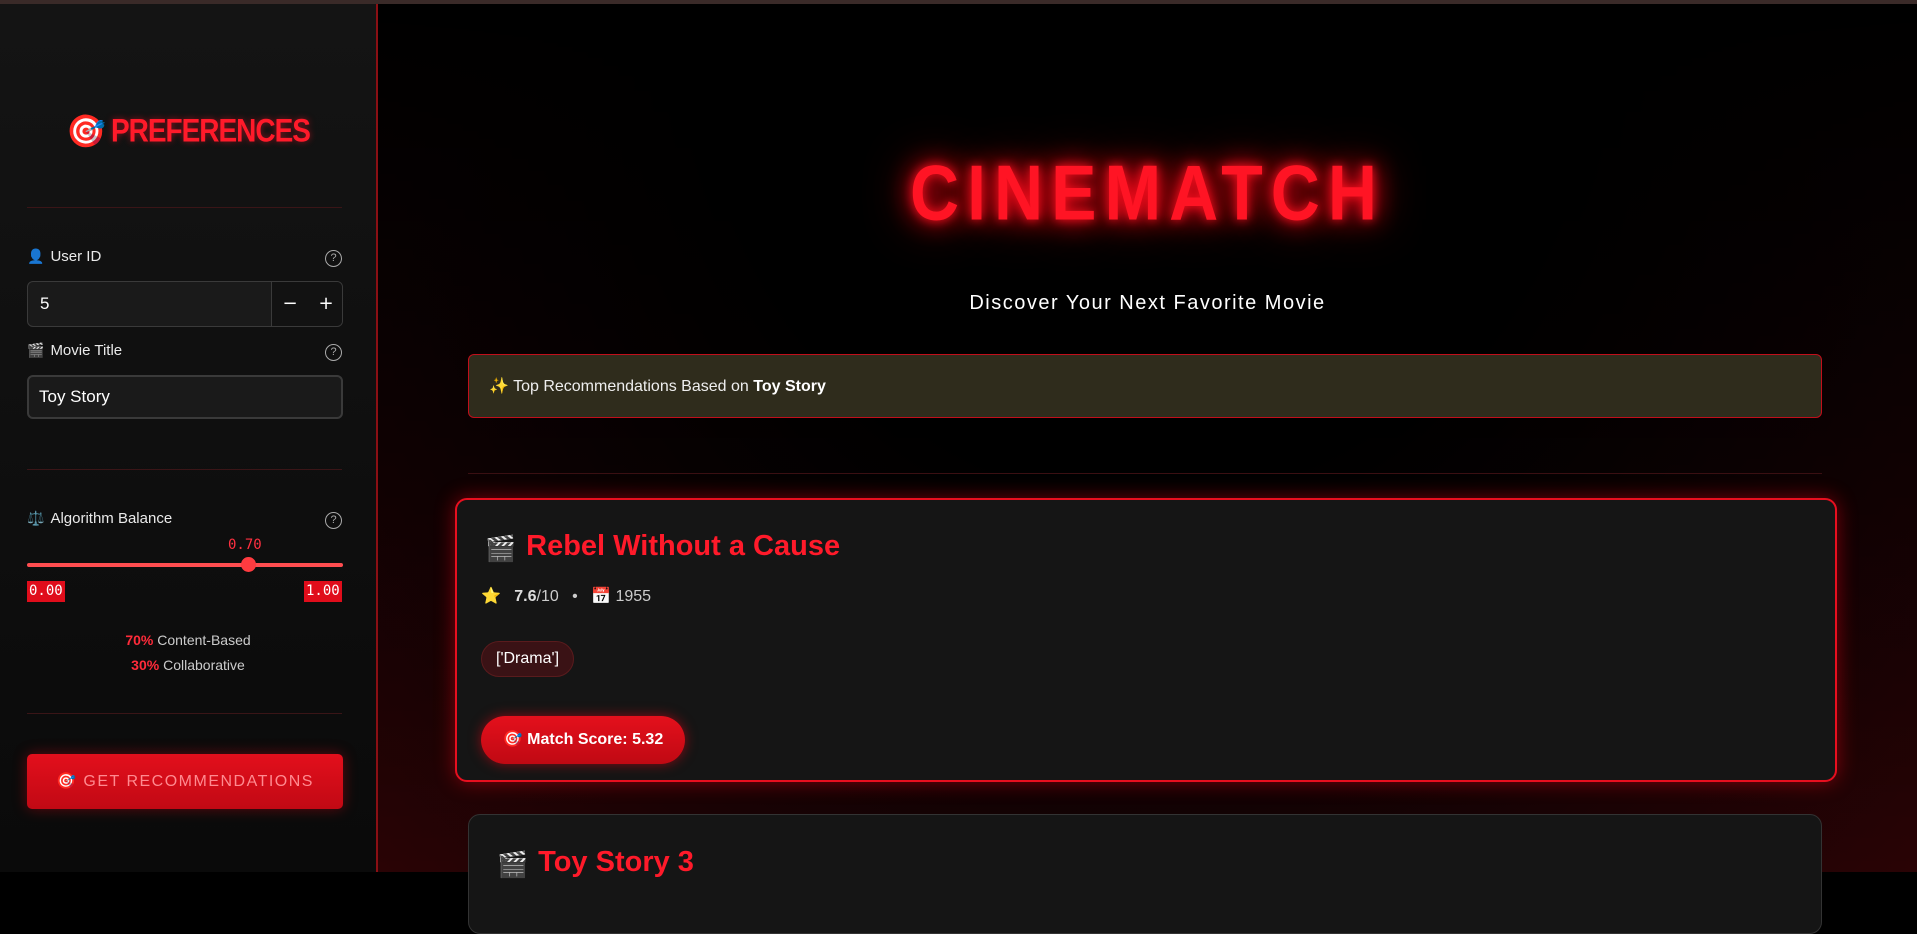 This screenshot has height=934, width=1917. Describe the element at coordinates (185, 304) in the screenshot. I see `user-id-stepper: 5 − +` at that location.